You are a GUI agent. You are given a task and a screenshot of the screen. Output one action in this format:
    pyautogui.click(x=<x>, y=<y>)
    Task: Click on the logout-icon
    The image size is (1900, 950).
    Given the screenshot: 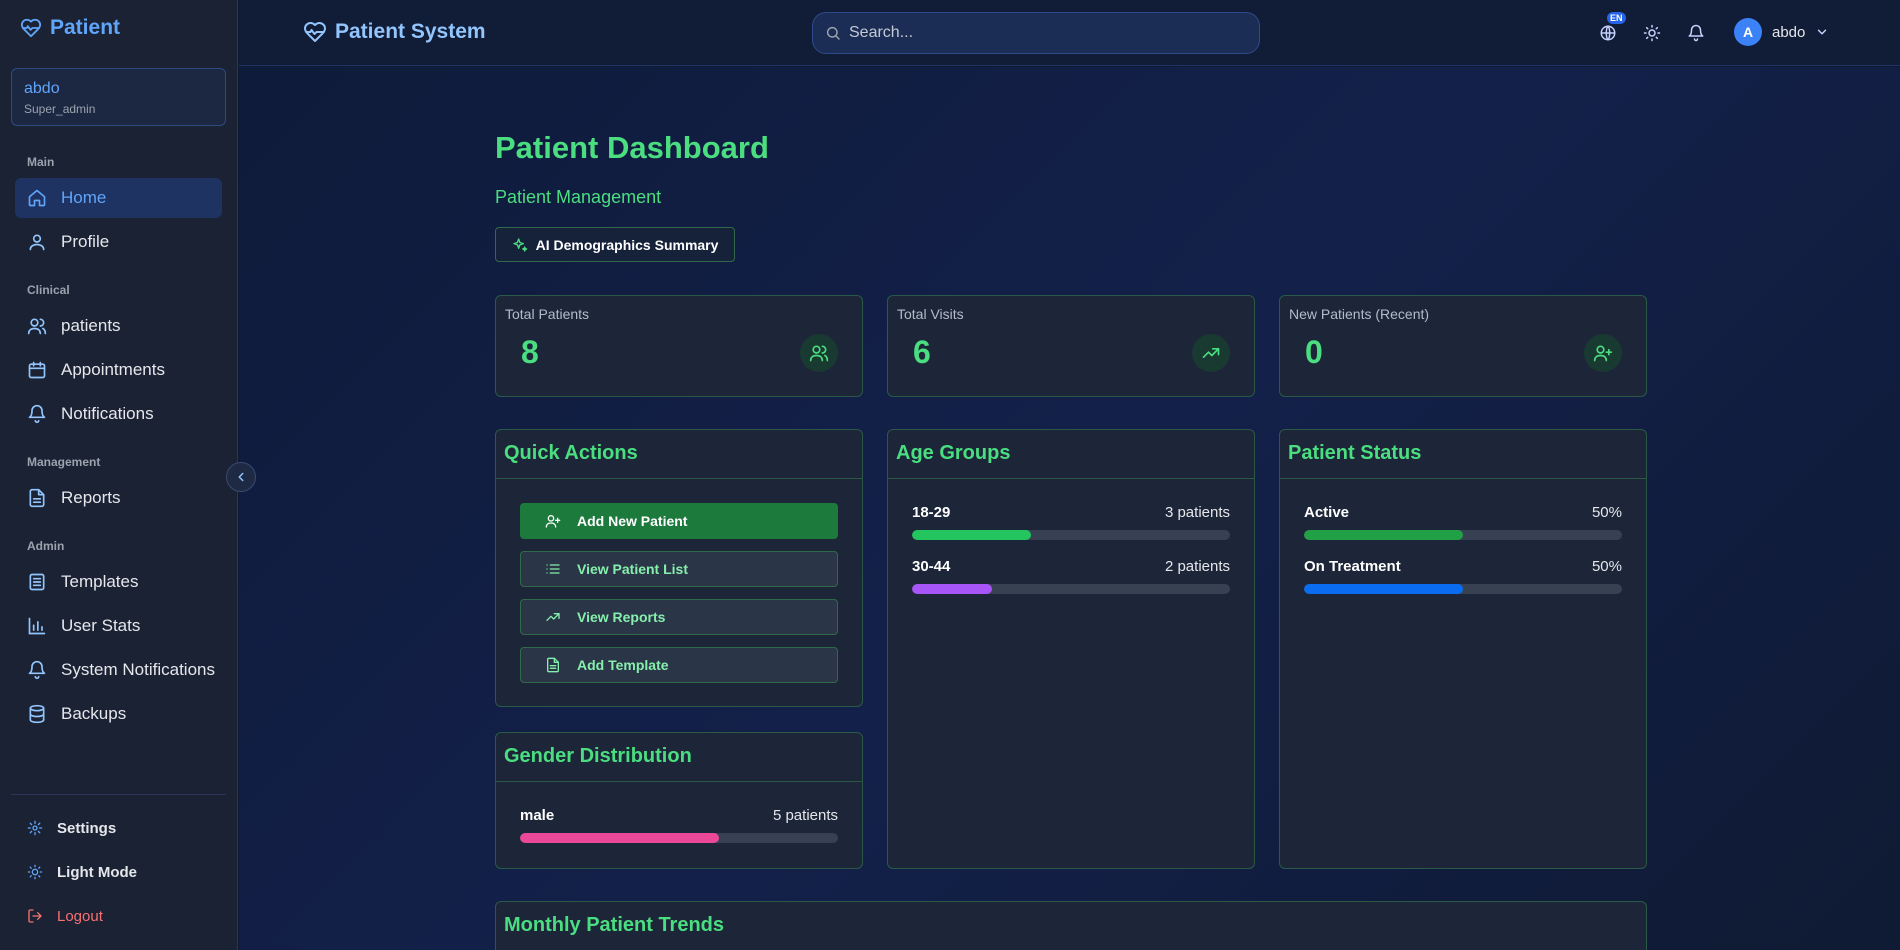 What is the action you would take?
    pyautogui.click(x=35, y=916)
    